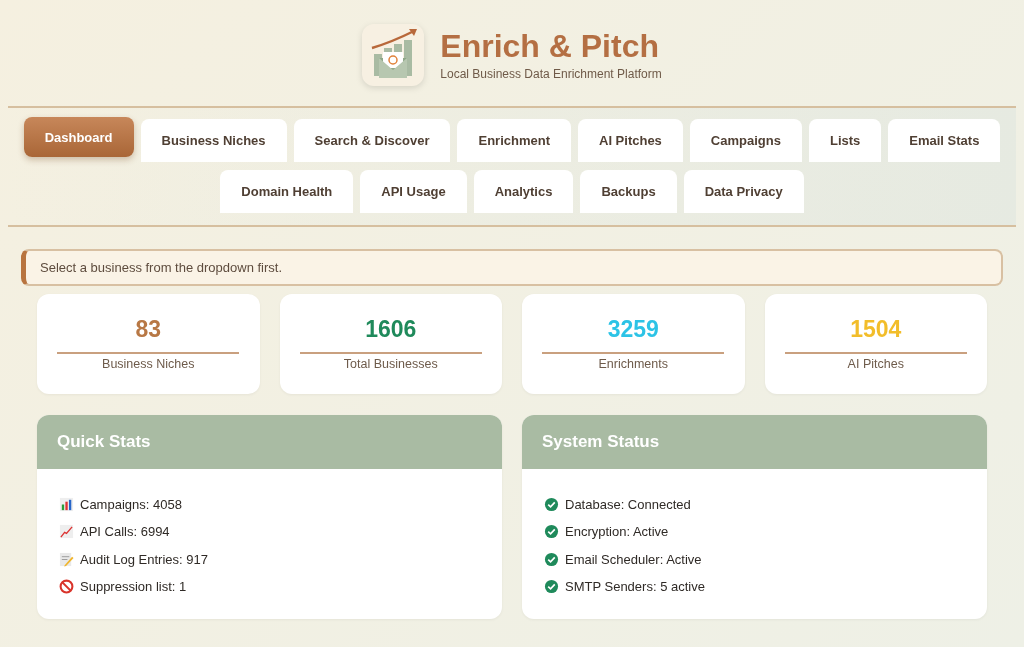 The width and height of the screenshot is (1024, 647). I want to click on stat-label: AI Pitches, so click(875, 364).